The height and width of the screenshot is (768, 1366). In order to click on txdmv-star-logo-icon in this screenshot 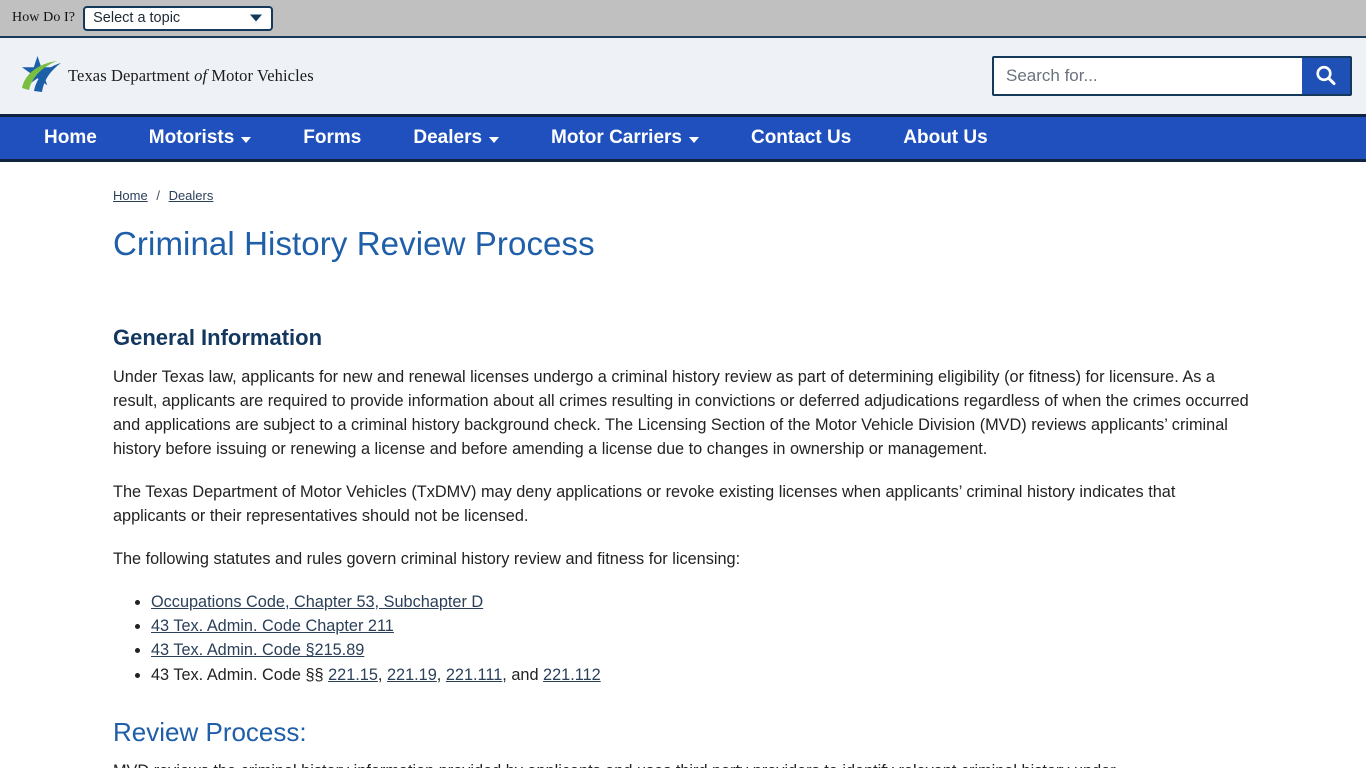, I will do `click(41, 74)`.